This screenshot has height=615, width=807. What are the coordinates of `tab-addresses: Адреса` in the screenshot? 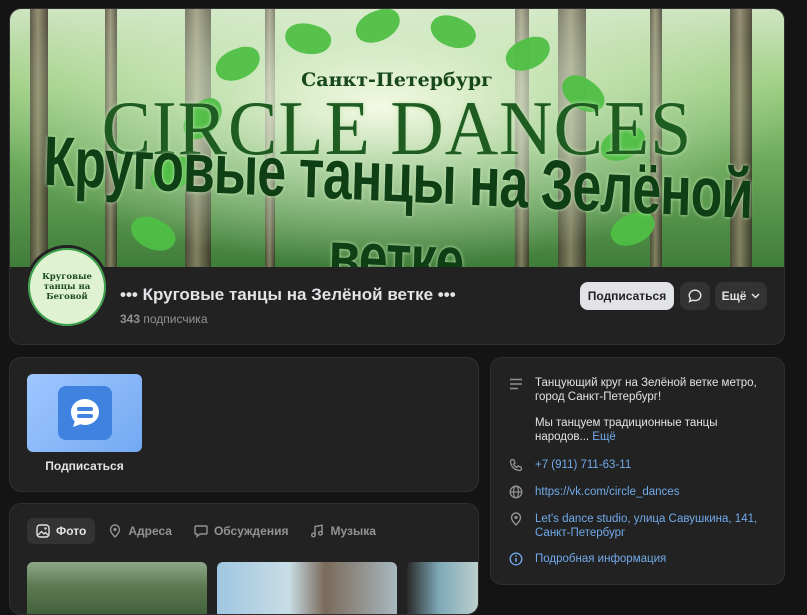 It's located at (140, 531).